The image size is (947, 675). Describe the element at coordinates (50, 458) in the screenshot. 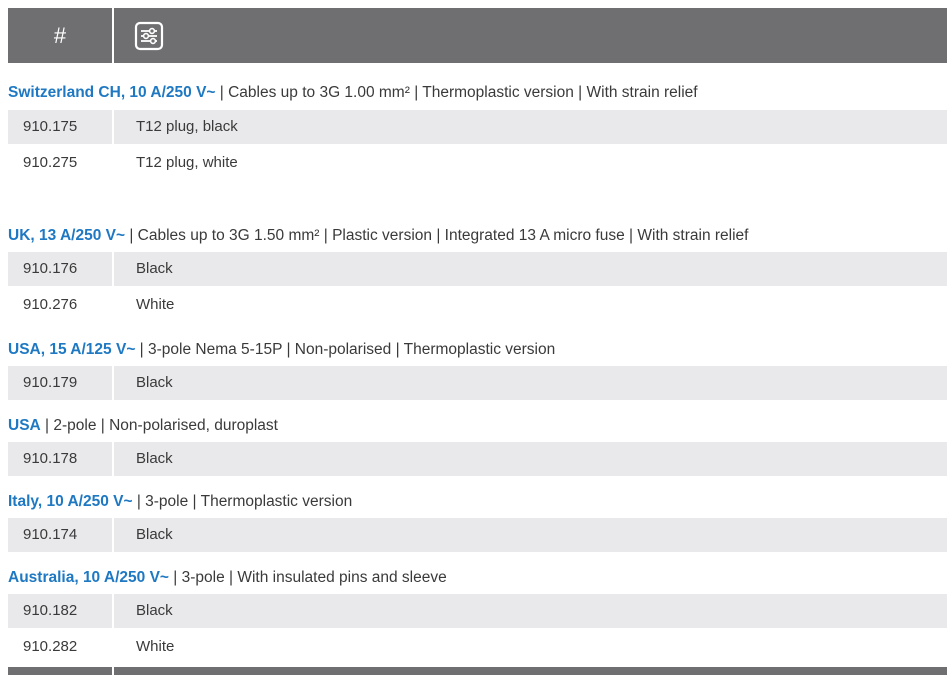

I see `article-number: 910.178` at that location.